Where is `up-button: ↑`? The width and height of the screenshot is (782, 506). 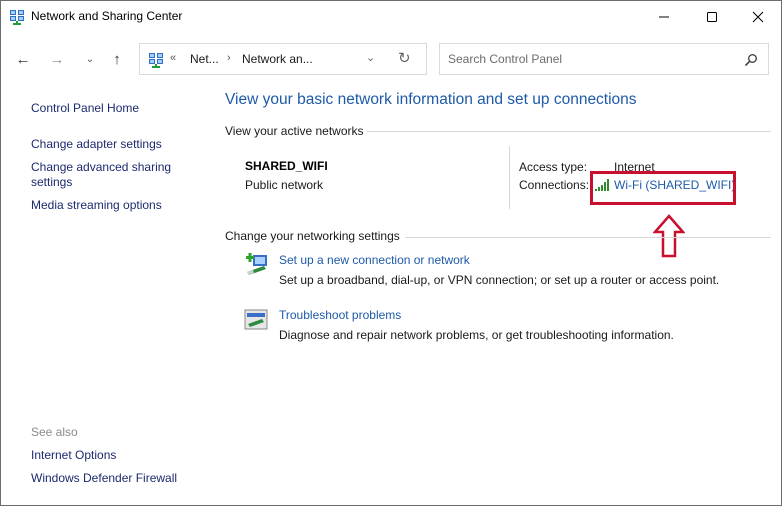 up-button: ↑ is located at coordinates (117, 59).